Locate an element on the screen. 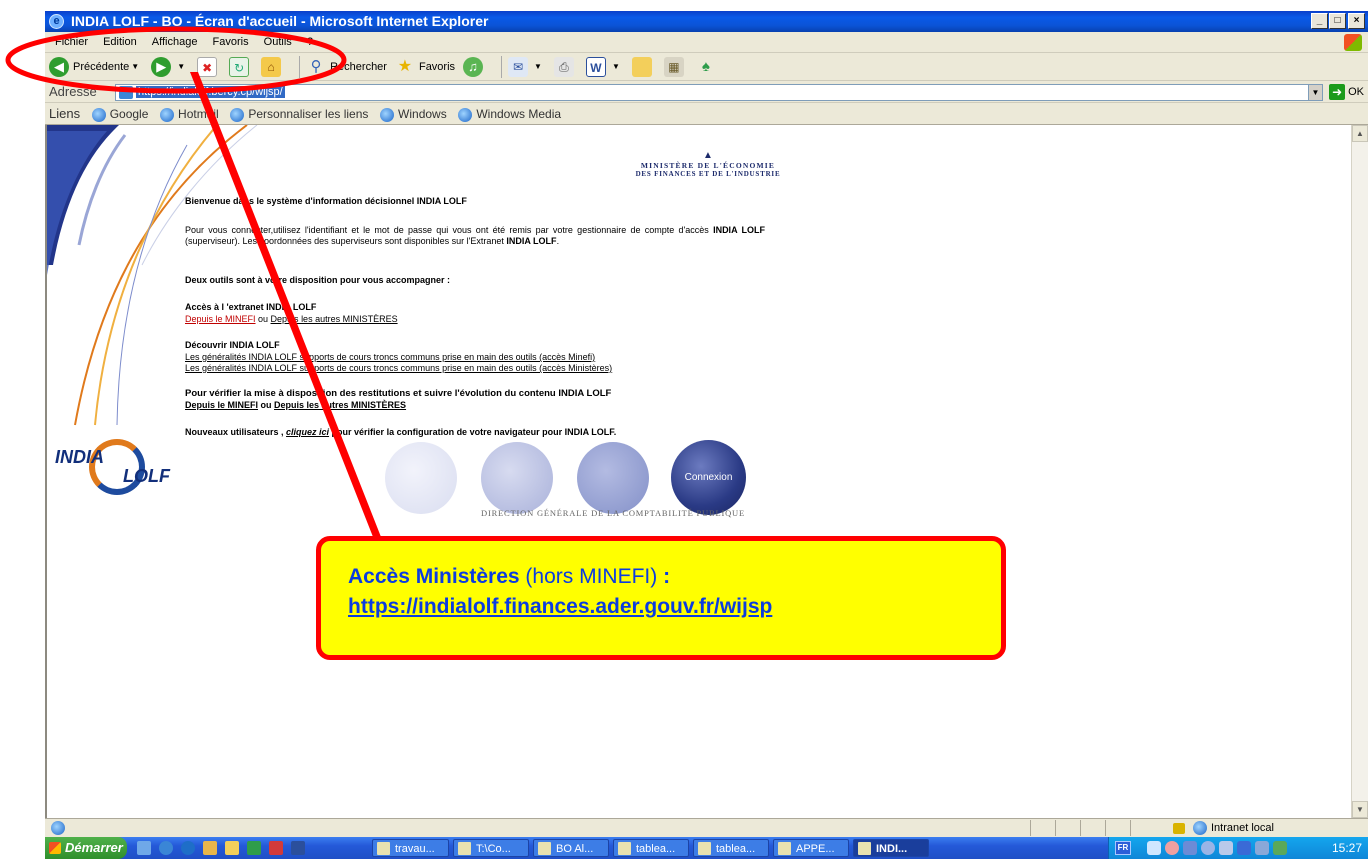  link-windows-label: Windows is located at coordinates (422, 114).